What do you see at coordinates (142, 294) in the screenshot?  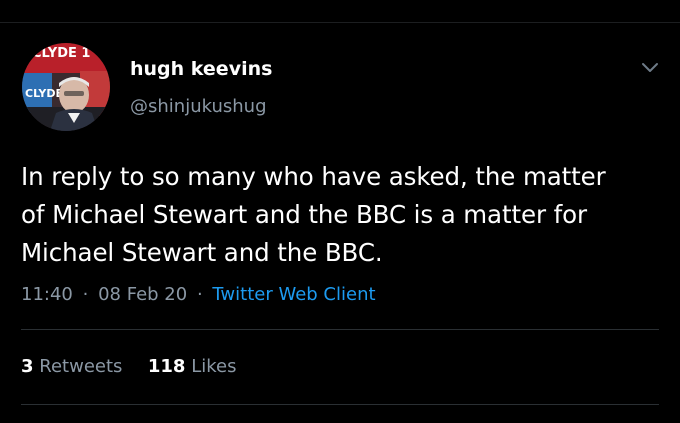 I see `tweet-date: 08 Feb 20` at bounding box center [142, 294].